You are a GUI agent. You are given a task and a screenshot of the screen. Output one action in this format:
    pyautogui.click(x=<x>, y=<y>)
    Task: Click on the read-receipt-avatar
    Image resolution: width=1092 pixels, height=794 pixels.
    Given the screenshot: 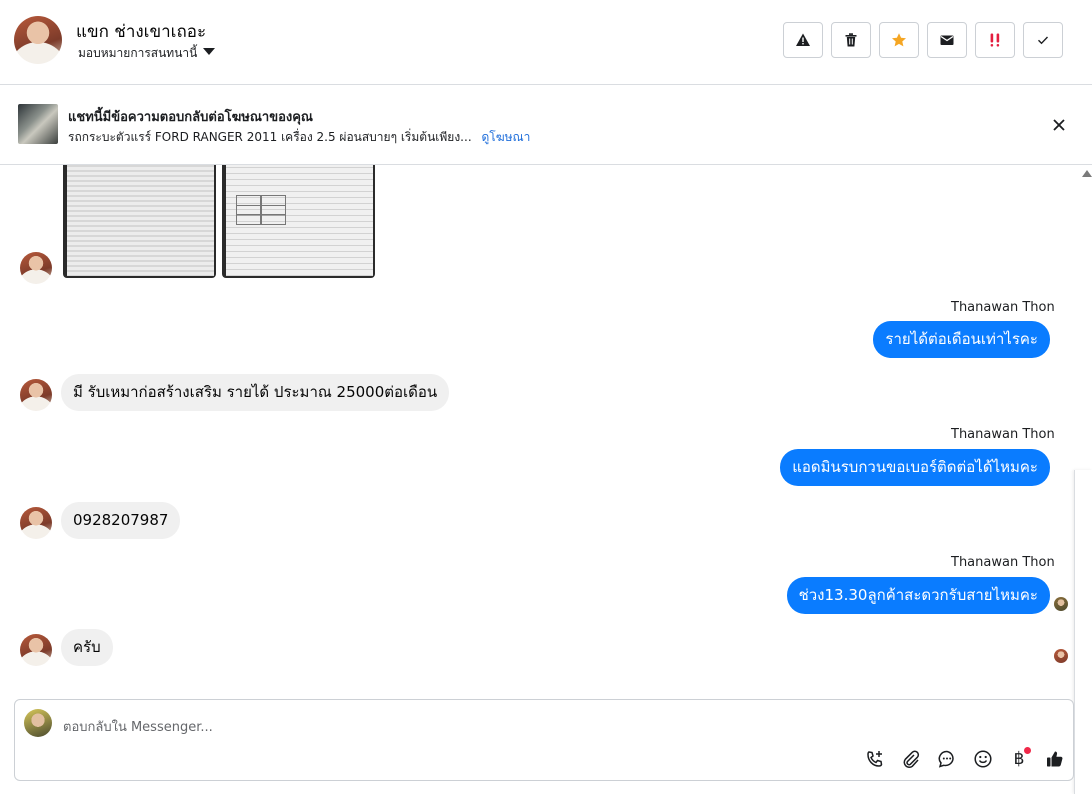 What is the action you would take?
    pyautogui.click(x=1061, y=604)
    